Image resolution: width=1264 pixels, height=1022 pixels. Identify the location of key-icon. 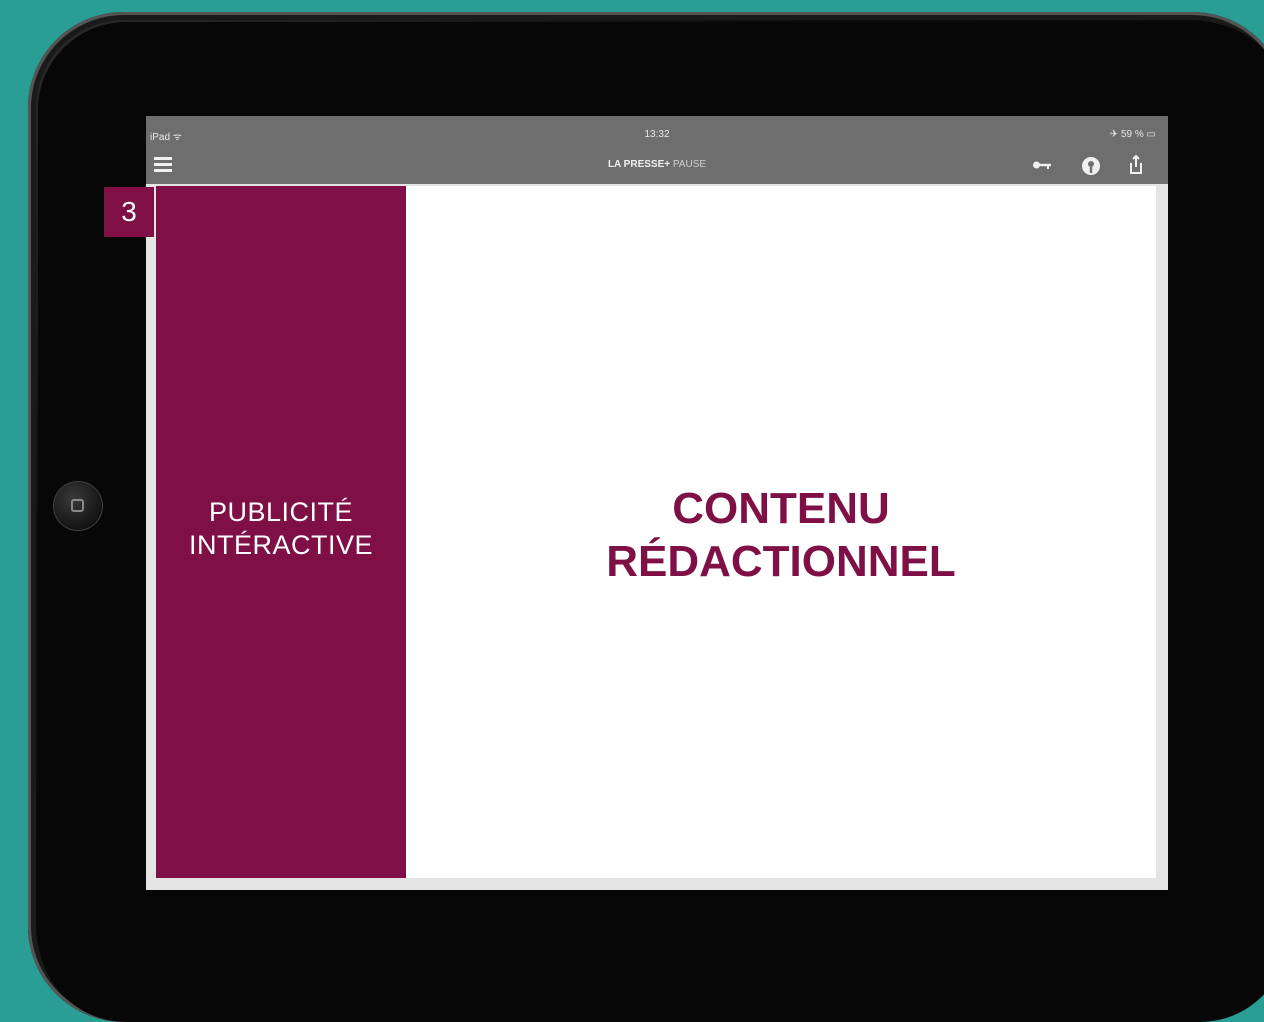
(1042, 165).